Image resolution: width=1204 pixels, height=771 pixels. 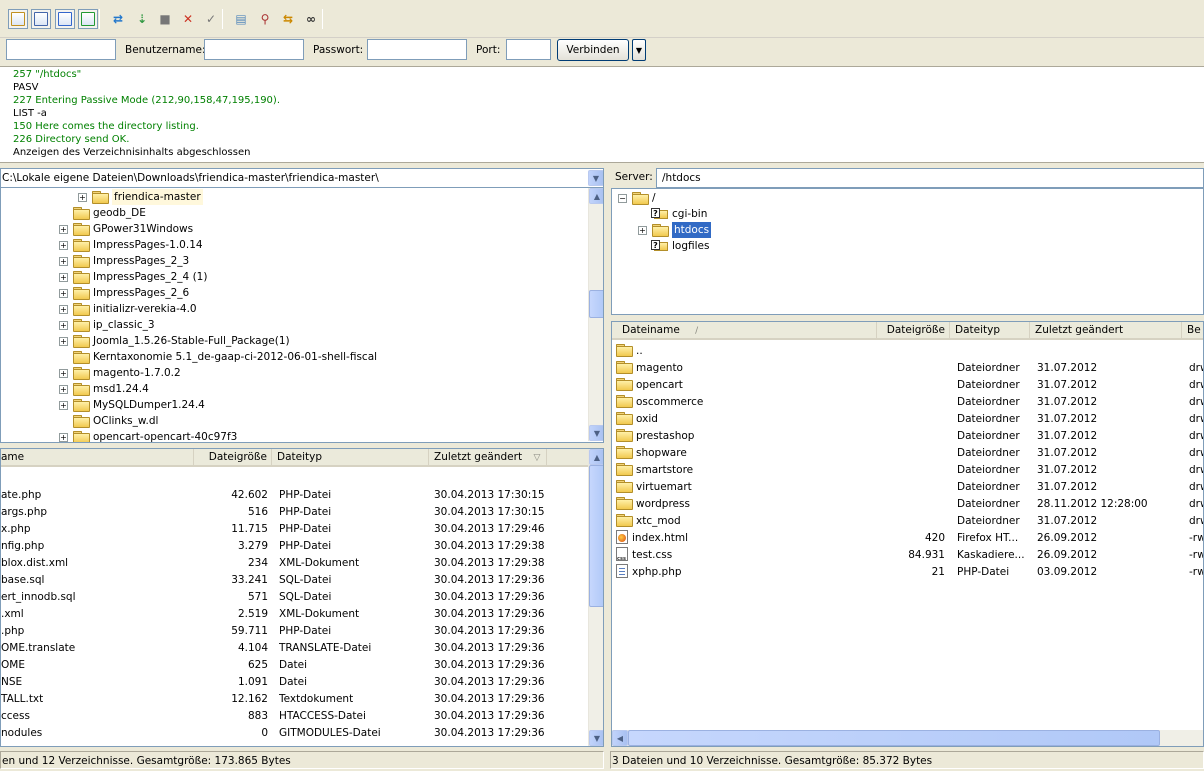 I want to click on table-row: .php 59.711 PHP-Datei 30.04.2013 17:29:36, so click(x=294, y=631).